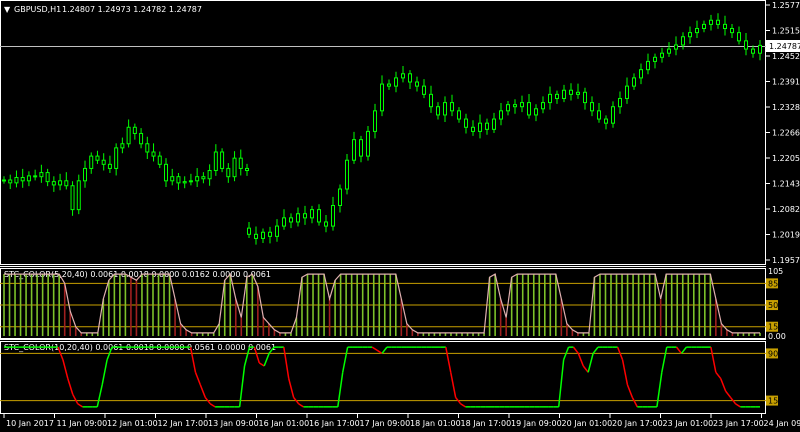 This screenshot has width=800, height=432. What do you see at coordinates (786, 158) in the screenshot?
I see `price-tick-label: 1.22051` at bounding box center [786, 158].